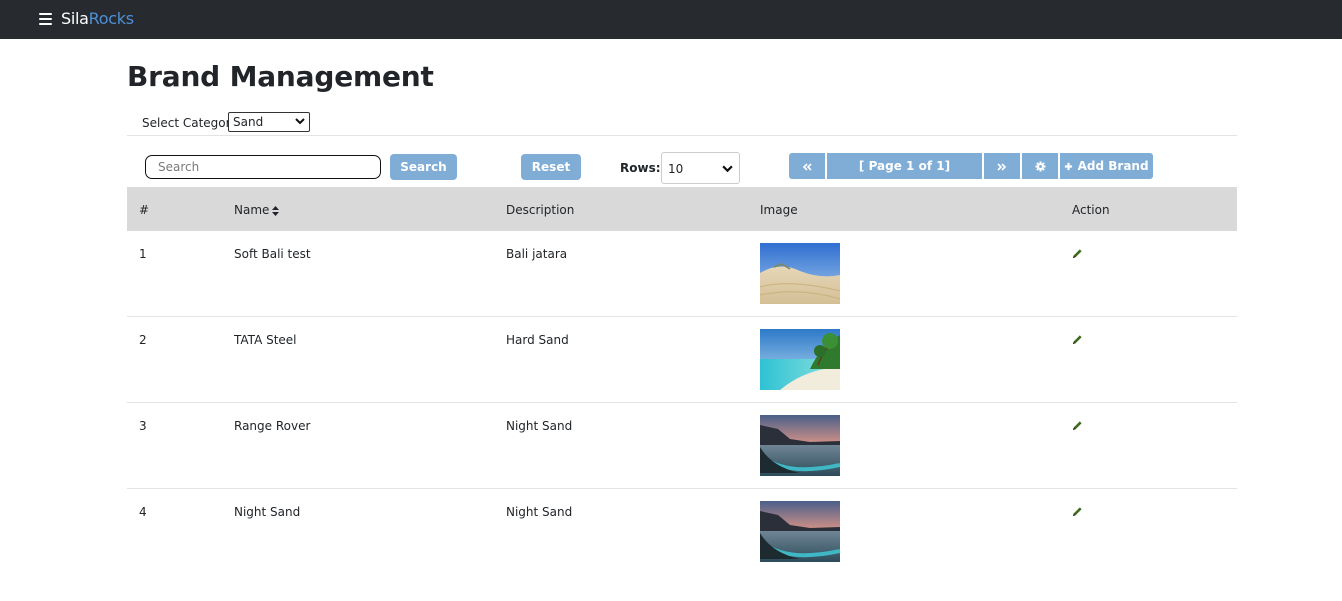  I want to click on sort-icon, so click(276, 210).